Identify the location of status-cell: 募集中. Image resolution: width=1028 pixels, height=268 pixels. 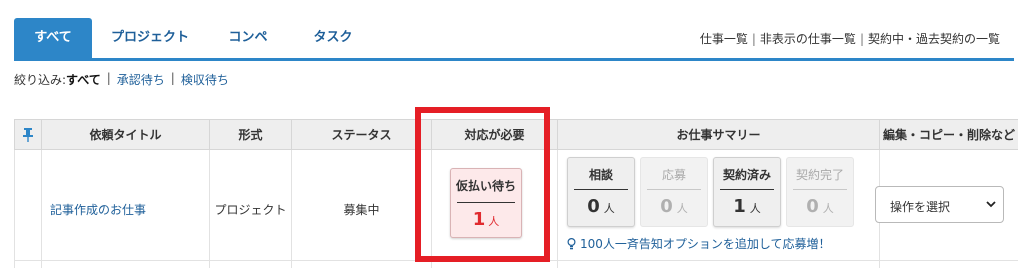
(362, 209).